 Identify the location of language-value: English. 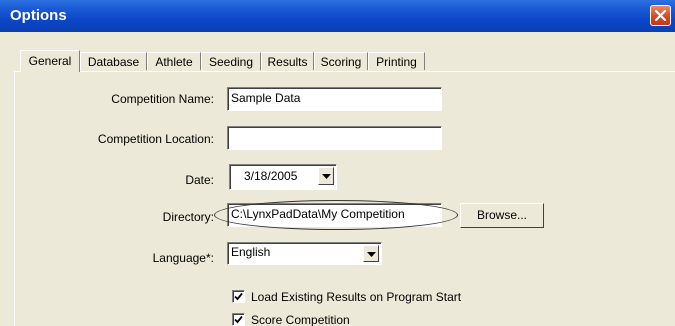
(251, 252).